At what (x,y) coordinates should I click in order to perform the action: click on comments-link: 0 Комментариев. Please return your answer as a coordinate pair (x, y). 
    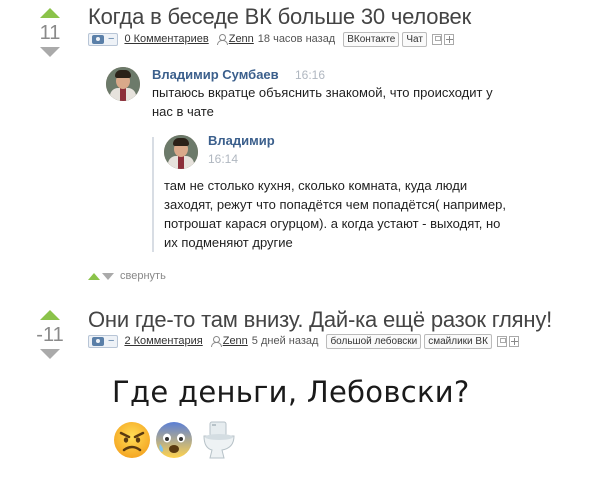
    Looking at the image, I should click on (166, 39).